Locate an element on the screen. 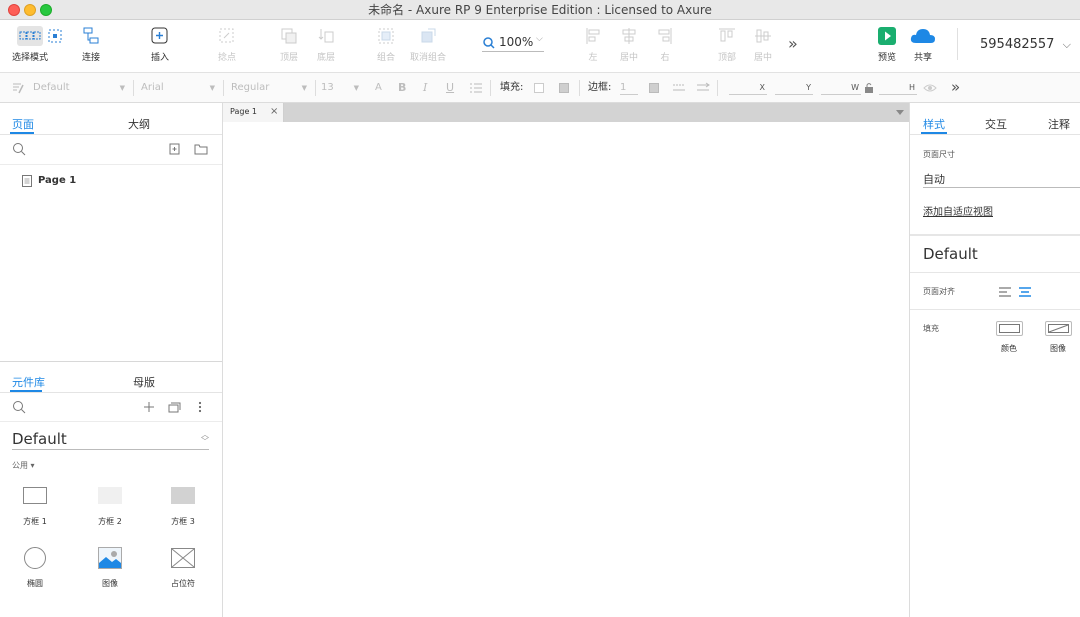 This screenshot has width=1080, height=617. library-stack-icon is located at coordinates (175, 407).